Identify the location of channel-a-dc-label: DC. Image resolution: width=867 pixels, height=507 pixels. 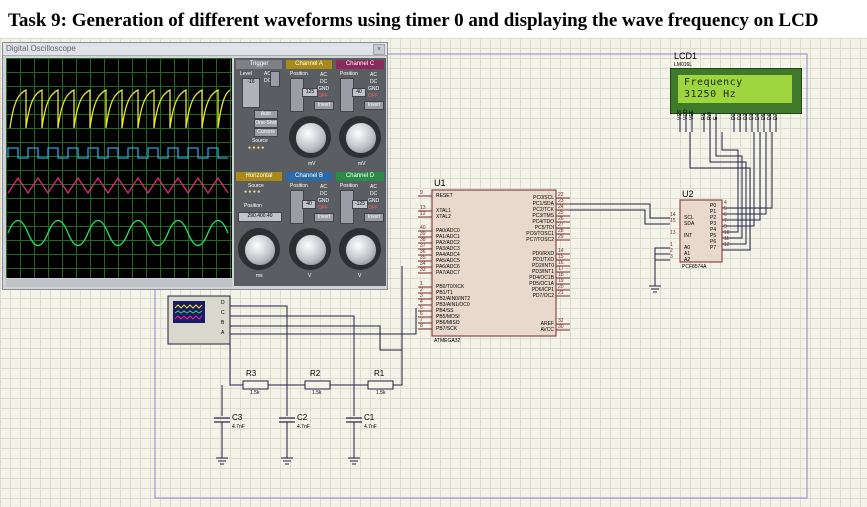
(324, 82).